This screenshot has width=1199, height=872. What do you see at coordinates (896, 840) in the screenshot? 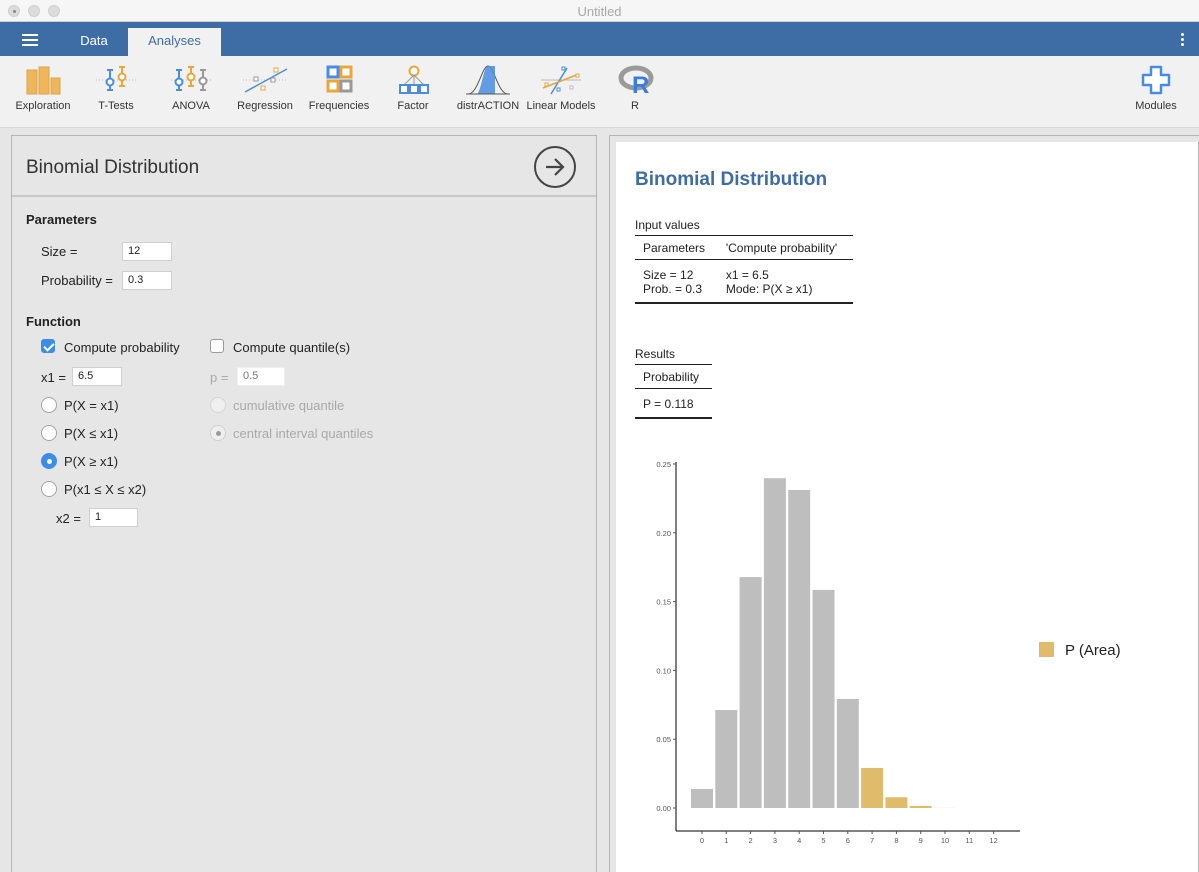
I see `x-tick-label: 8` at bounding box center [896, 840].